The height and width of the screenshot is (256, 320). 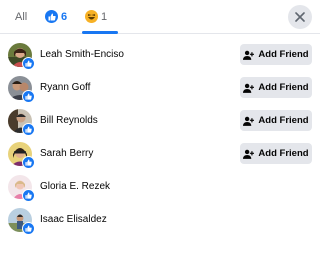 I want to click on haha-count: 1, so click(x=104, y=16).